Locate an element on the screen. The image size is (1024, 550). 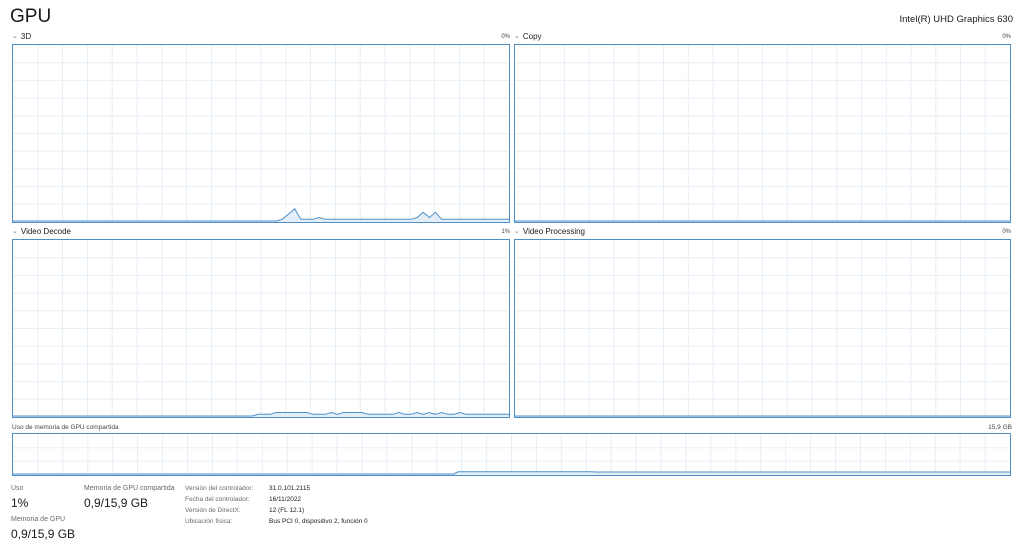
page-title: GPU is located at coordinates (31, 16).